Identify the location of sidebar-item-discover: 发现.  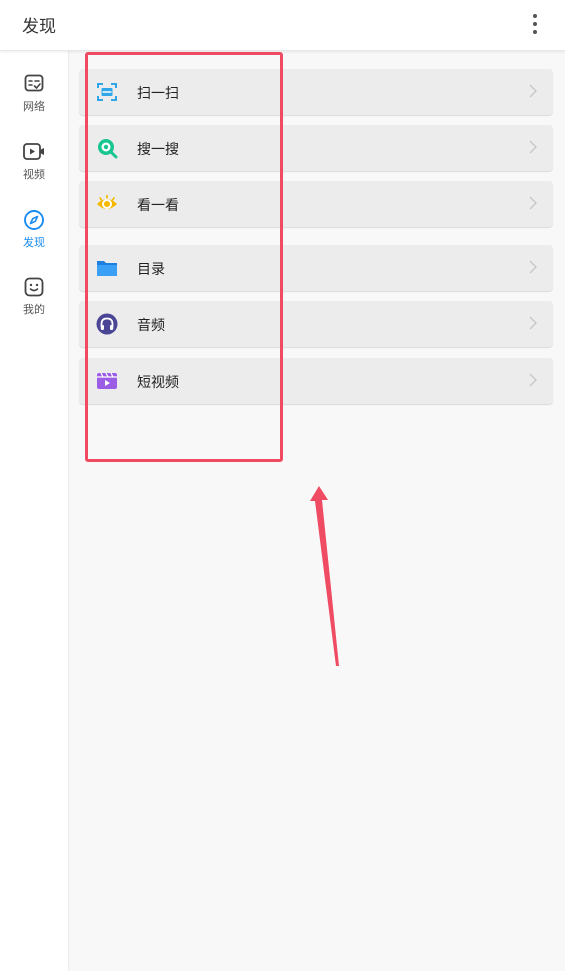
(34, 237).